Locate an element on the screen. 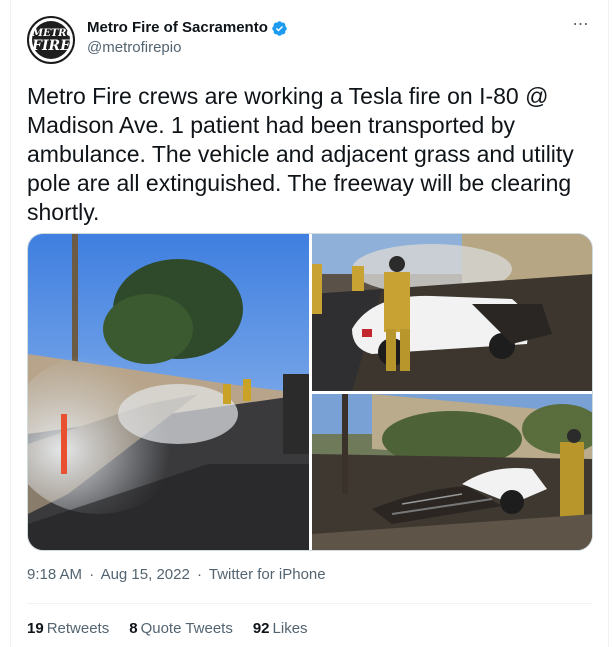 The width and height of the screenshot is (613, 647). likes-stat: 92 Likes is located at coordinates (280, 628).